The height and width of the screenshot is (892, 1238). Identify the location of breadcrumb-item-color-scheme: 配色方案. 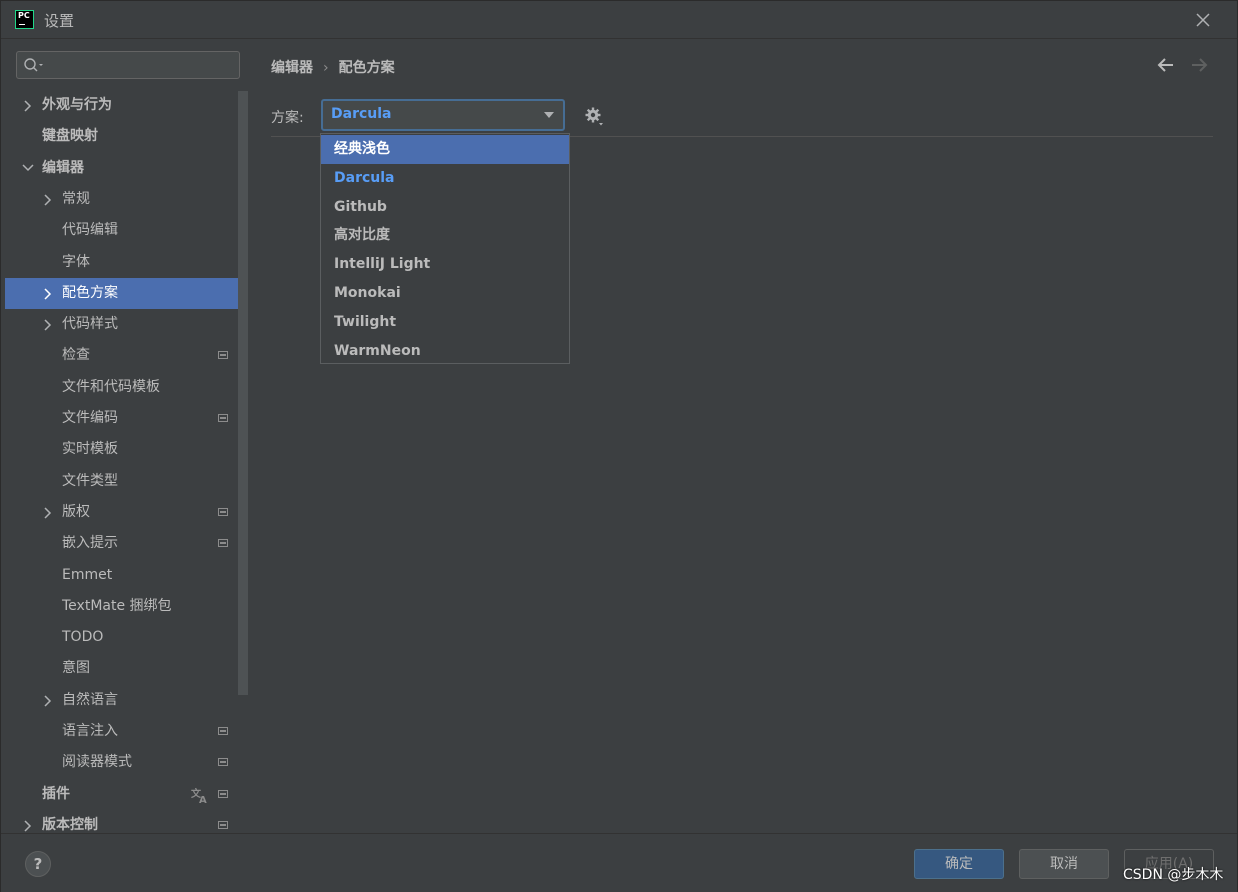
(366, 68).